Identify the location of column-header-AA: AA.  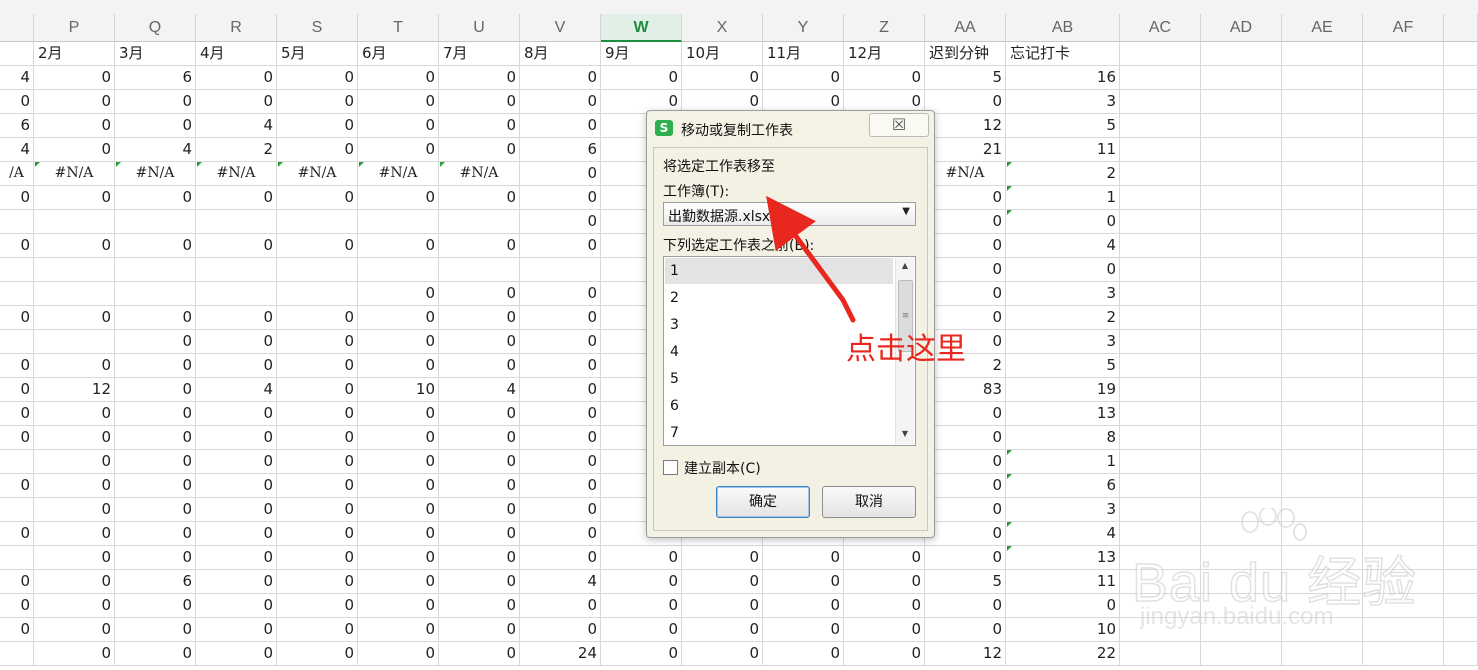
(965, 28).